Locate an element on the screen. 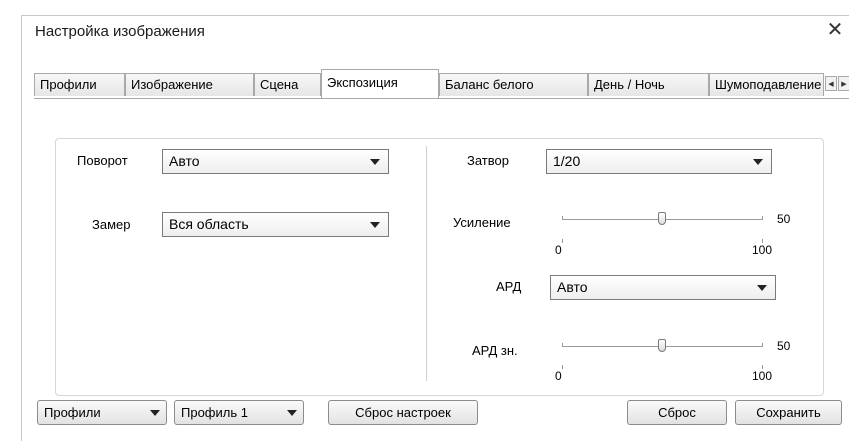 Image resolution: width=849 pixels, height=441 pixels. tab-scroll-left-icon: ◀ is located at coordinates (831, 83).